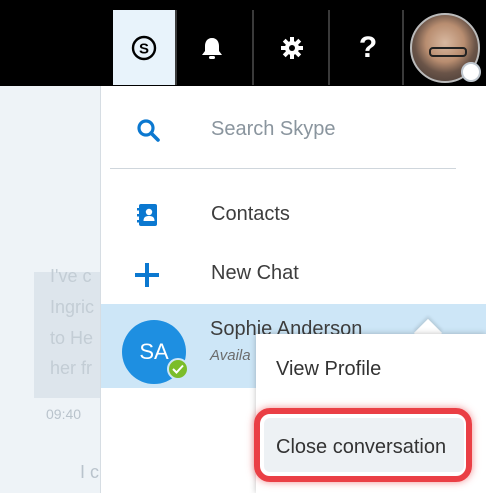 The width and height of the screenshot is (486, 493). Describe the element at coordinates (230, 355) in the screenshot. I see `contact-status: Availa` at that location.